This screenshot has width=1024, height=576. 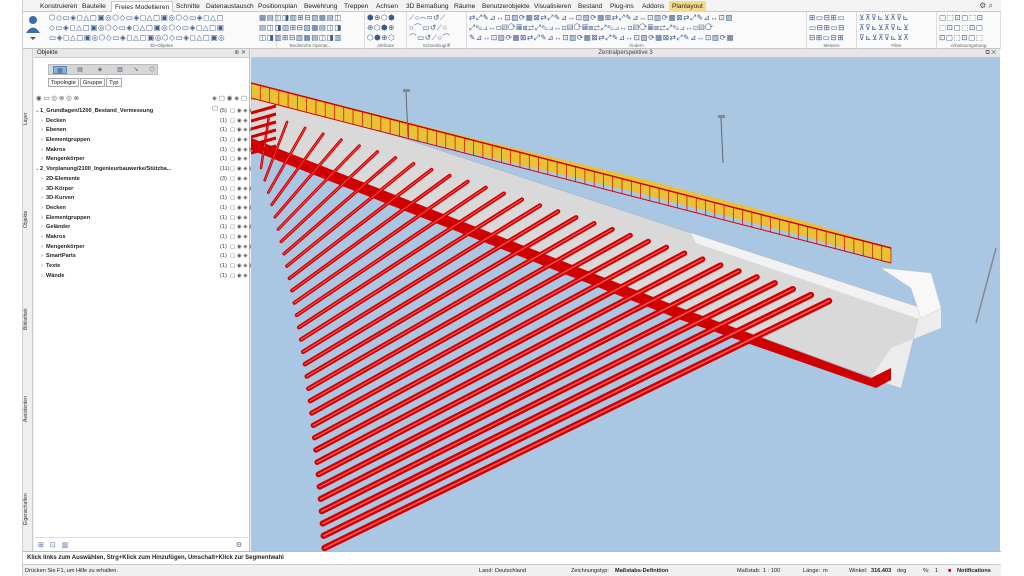 I want to click on ribbon-tool-icons: ▦▤◫◨▥⊞⊟▧▦▤◫, so click(x=310, y=18).